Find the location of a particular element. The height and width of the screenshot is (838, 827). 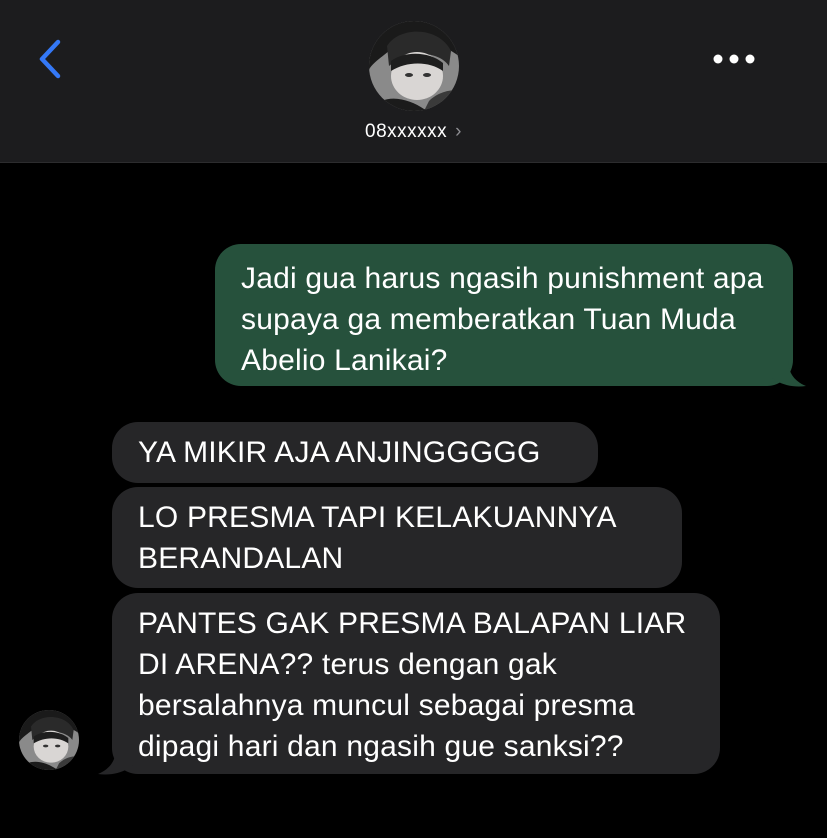

back-button is located at coordinates (52, 59).